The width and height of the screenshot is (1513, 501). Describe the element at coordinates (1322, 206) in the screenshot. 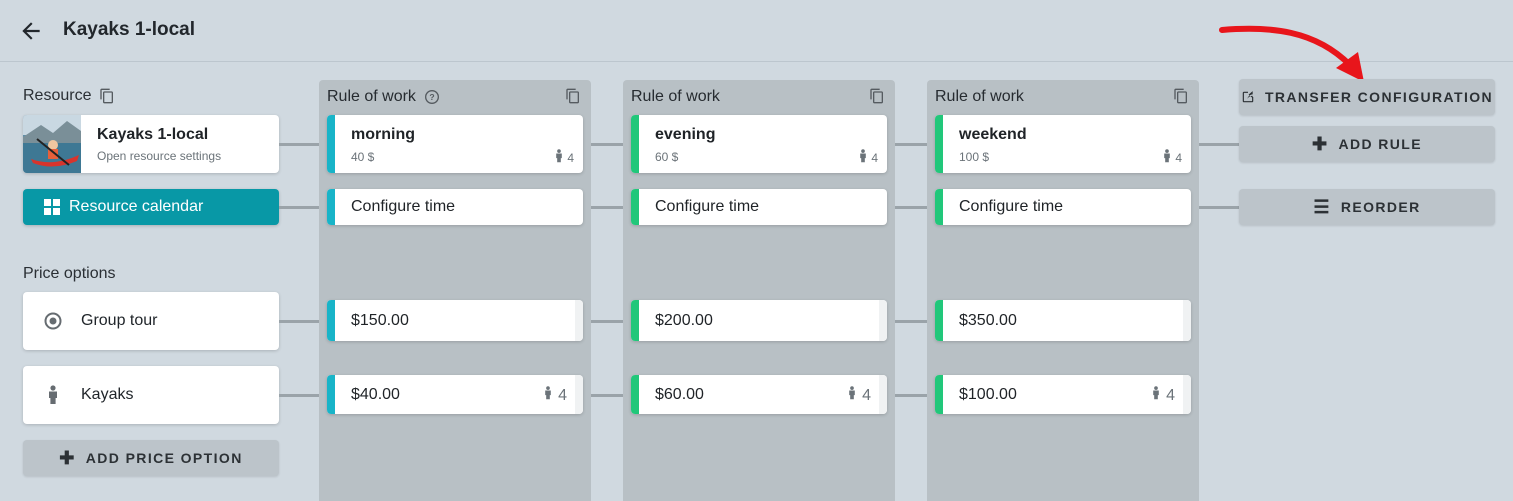

I see `menu-lines-icon: ☰` at that location.